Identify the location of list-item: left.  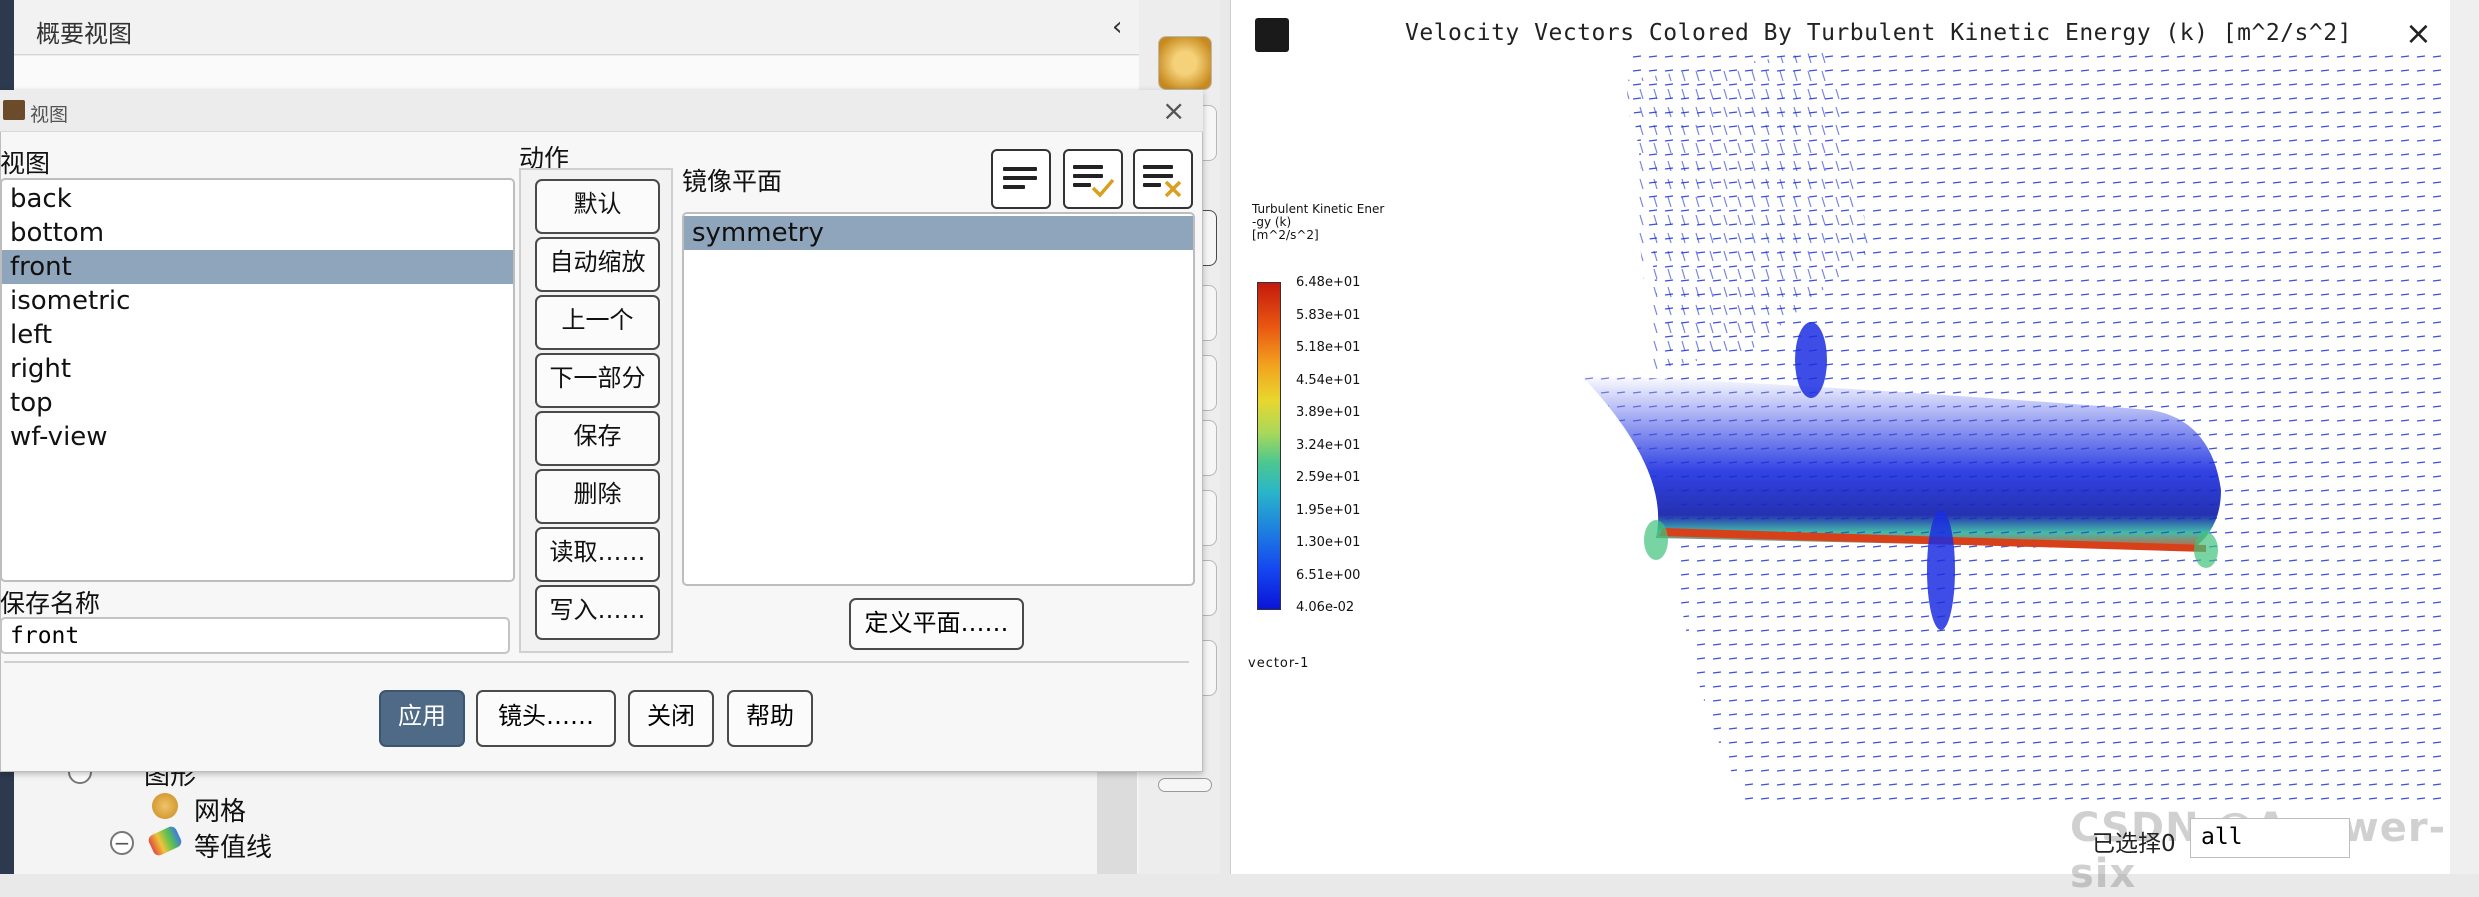
(257, 335).